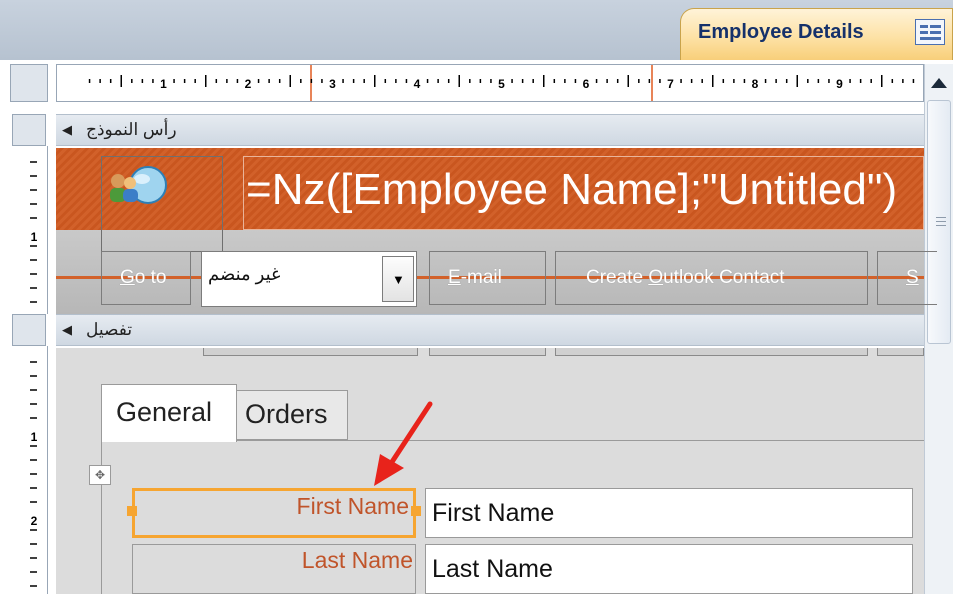 The image size is (953, 594). I want to click on last-name-label: Last Name, so click(274, 569).